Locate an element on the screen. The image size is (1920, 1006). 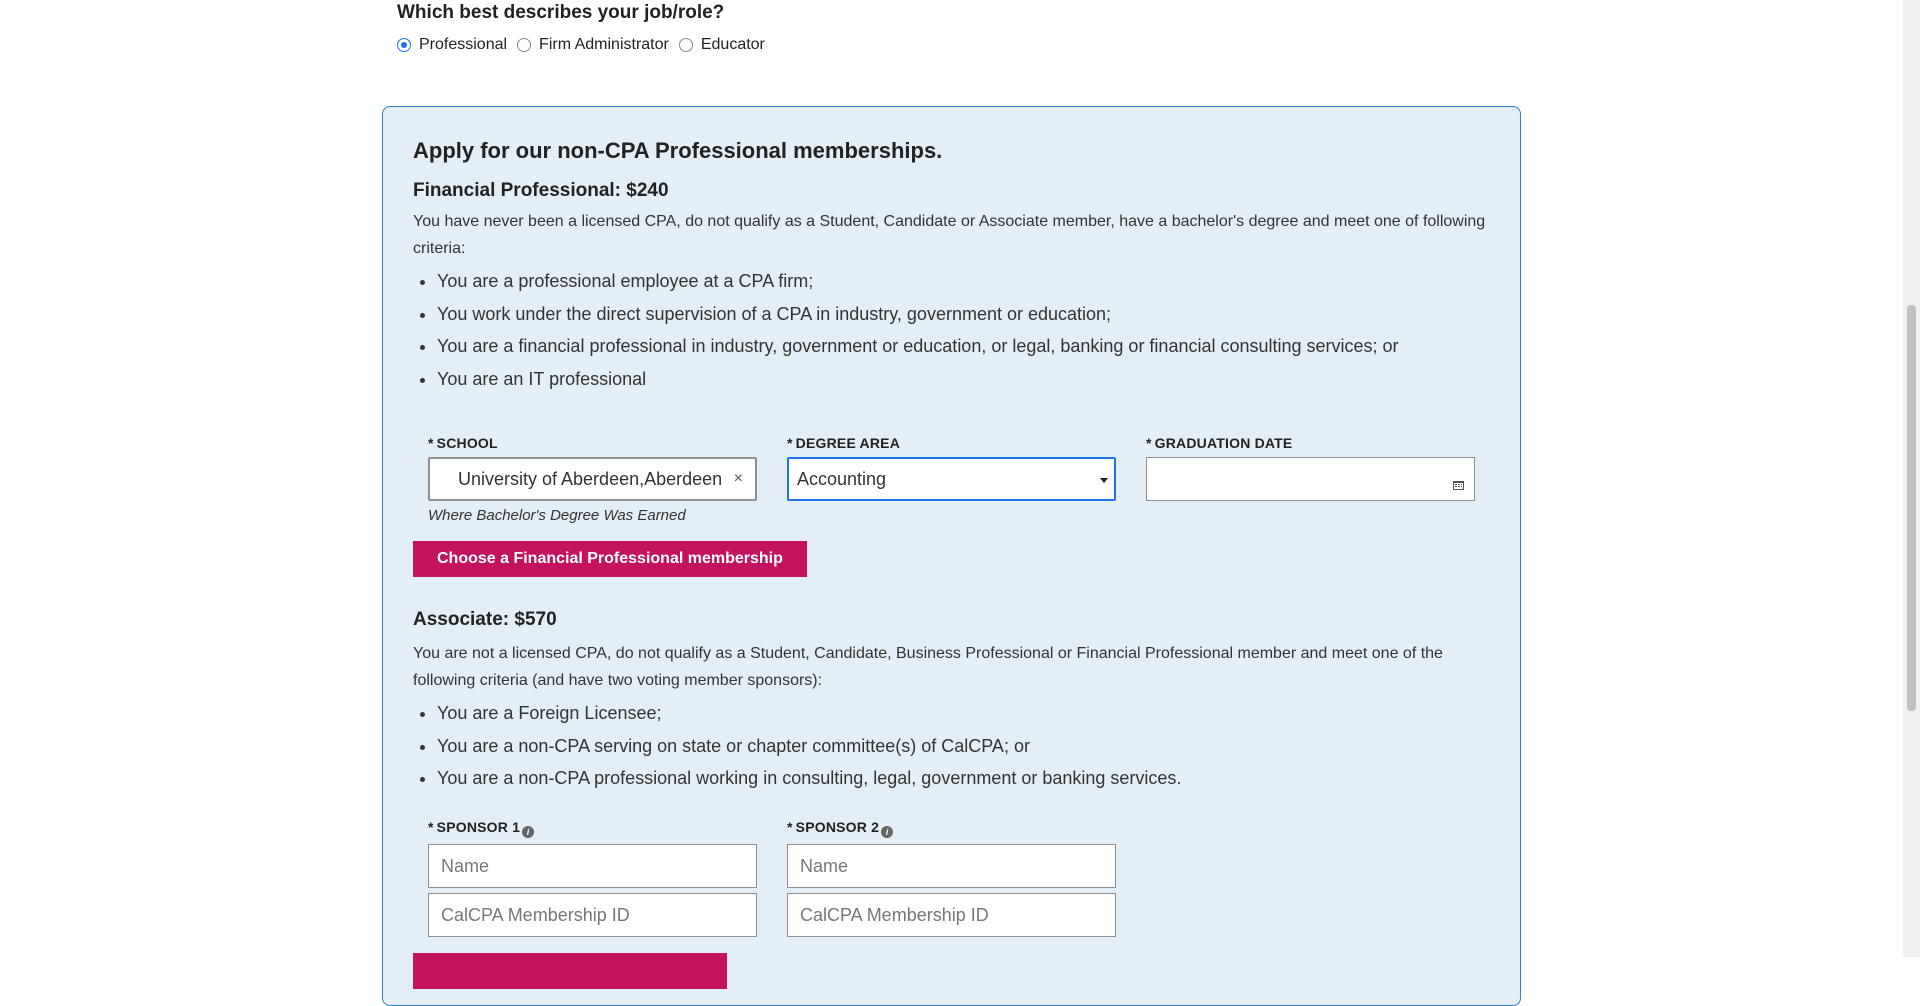
school-value: University of Aberdeen,Aberdeen is located at coordinates (590, 478).